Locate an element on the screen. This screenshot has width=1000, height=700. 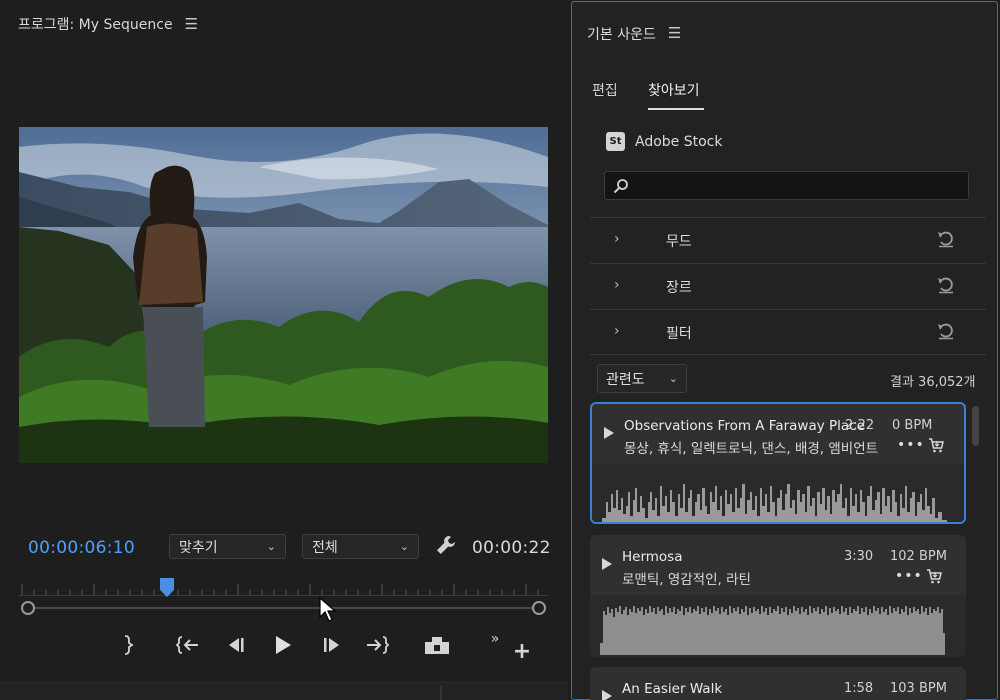
track-bpm: 0 BPM is located at coordinates (912, 425).